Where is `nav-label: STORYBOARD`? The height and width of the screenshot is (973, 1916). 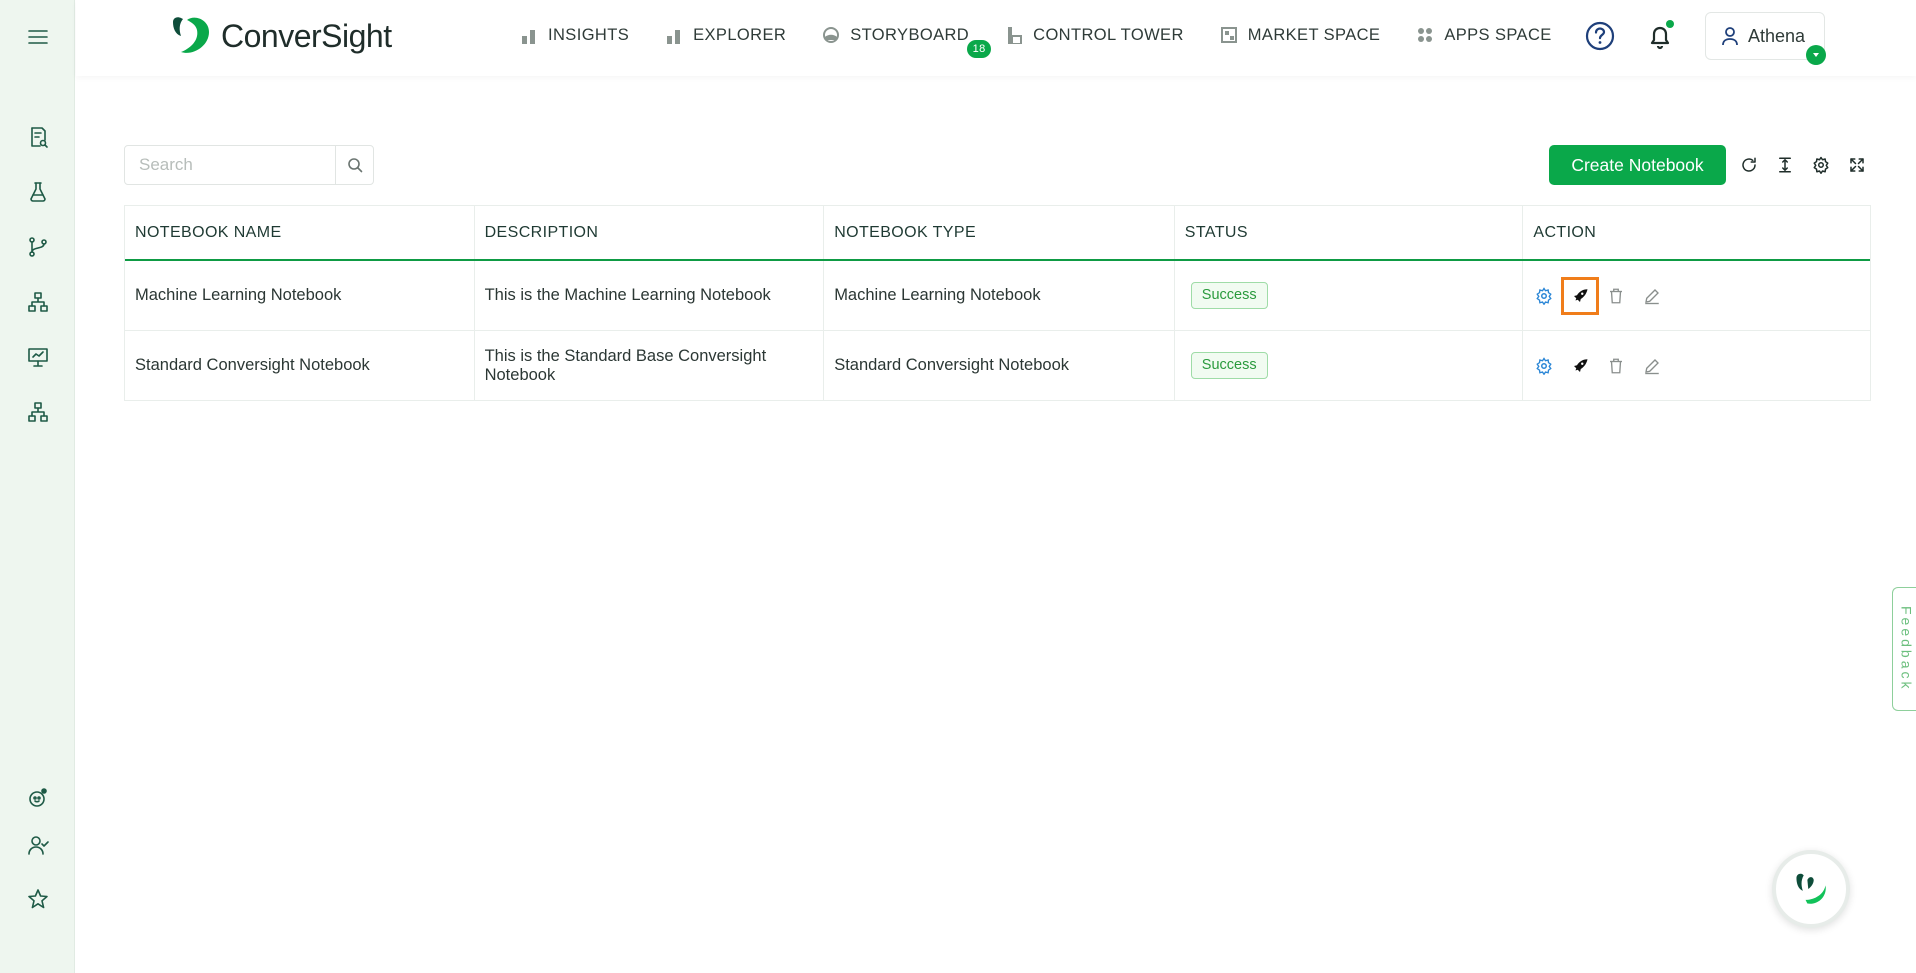
nav-label: STORYBOARD is located at coordinates (910, 34).